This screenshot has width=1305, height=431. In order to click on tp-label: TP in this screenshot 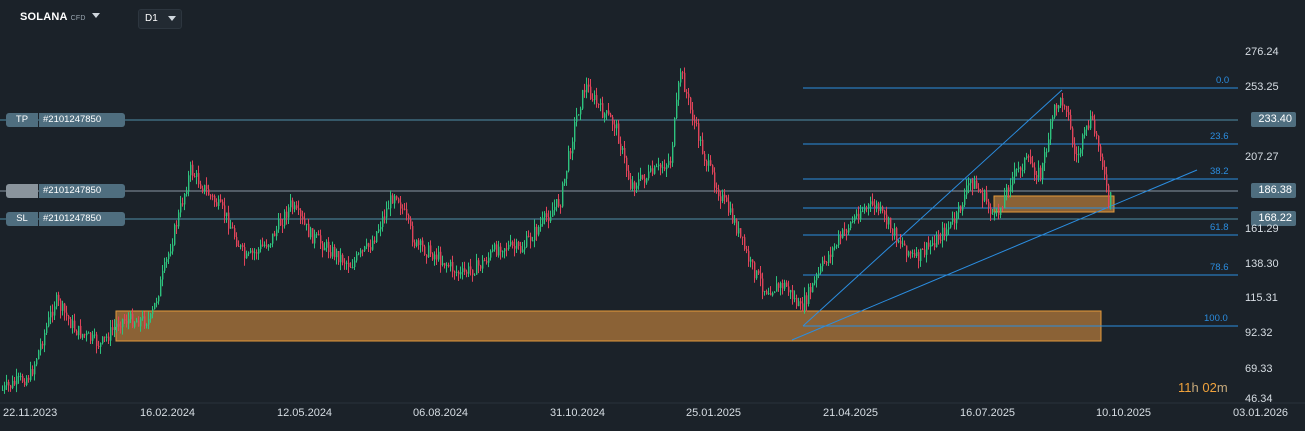, I will do `click(22, 120)`.